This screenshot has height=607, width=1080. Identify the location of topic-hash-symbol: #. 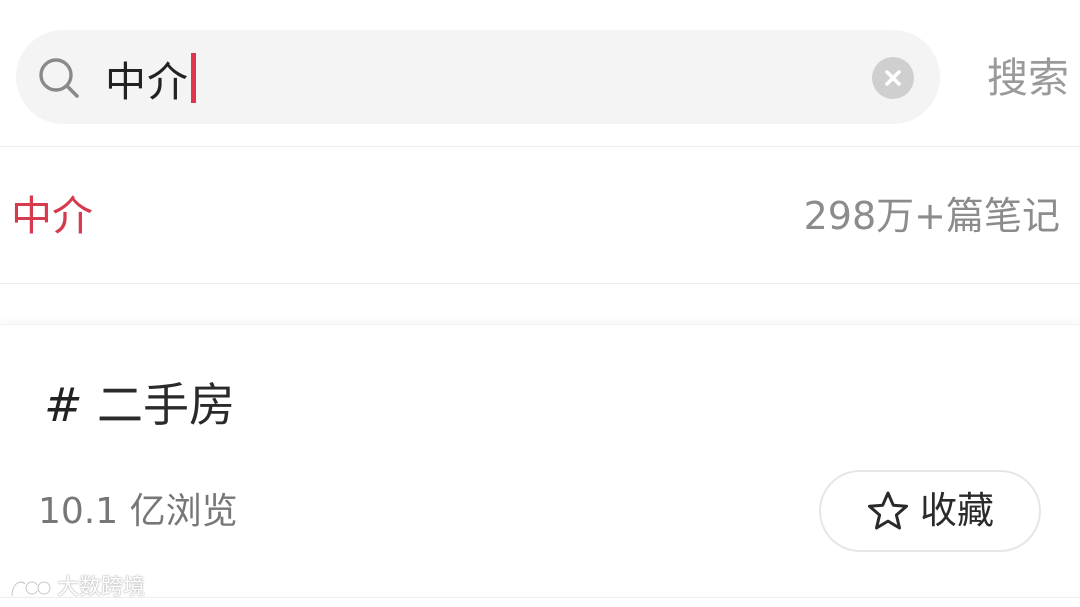
(63, 405).